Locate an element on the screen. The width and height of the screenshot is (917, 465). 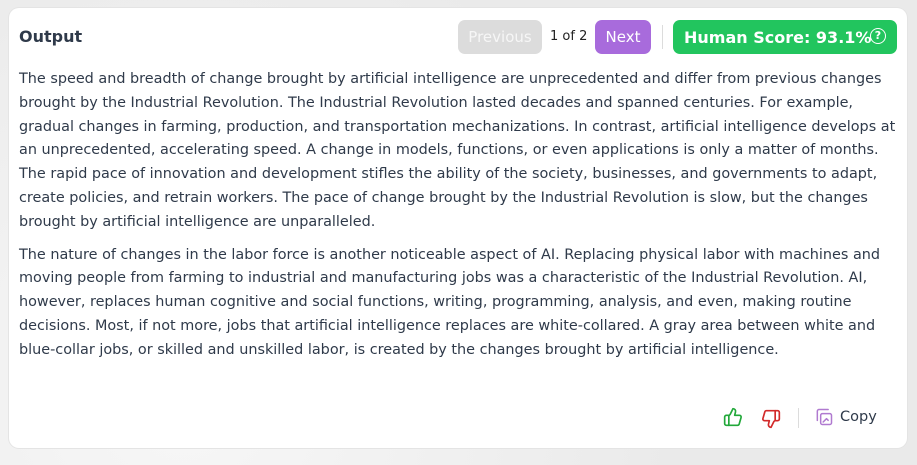
copy-icon is located at coordinates (824, 417).